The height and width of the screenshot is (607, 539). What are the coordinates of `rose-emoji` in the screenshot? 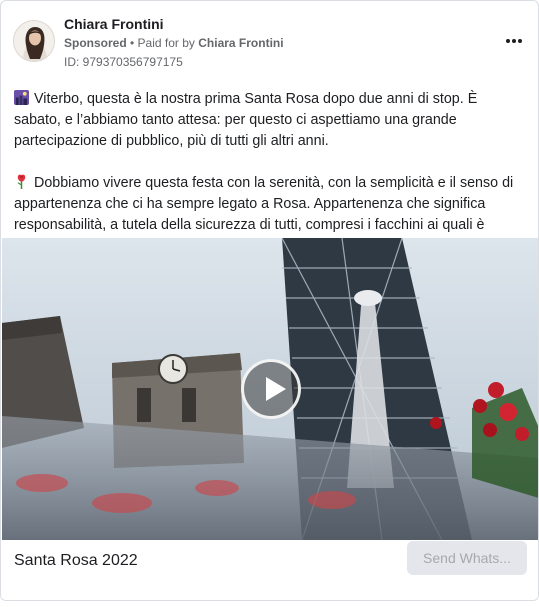 It's located at (21, 181).